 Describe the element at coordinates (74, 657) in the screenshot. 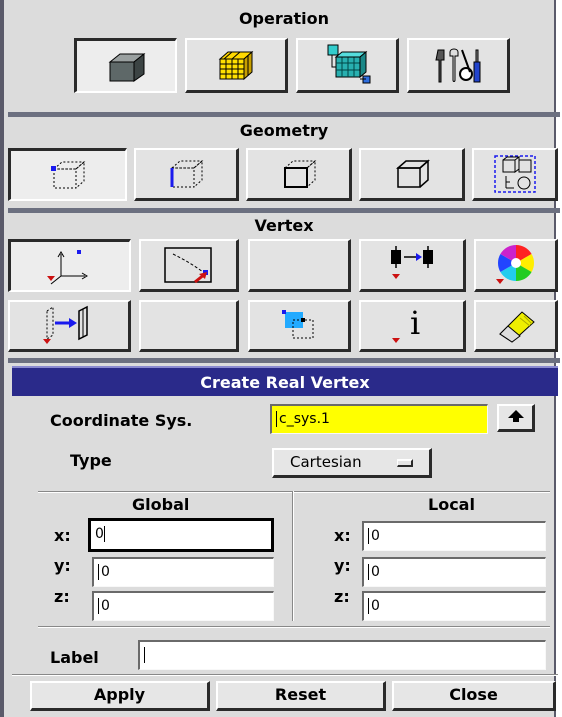

I see `label-label: Label` at that location.